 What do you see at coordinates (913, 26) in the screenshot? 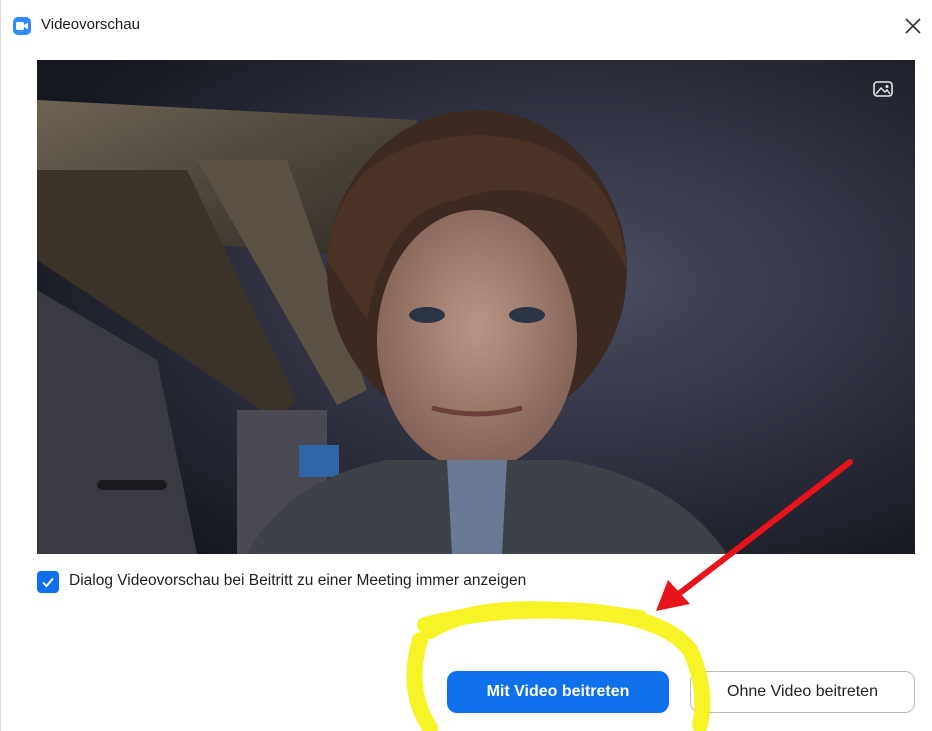
I see `close-icon` at bounding box center [913, 26].